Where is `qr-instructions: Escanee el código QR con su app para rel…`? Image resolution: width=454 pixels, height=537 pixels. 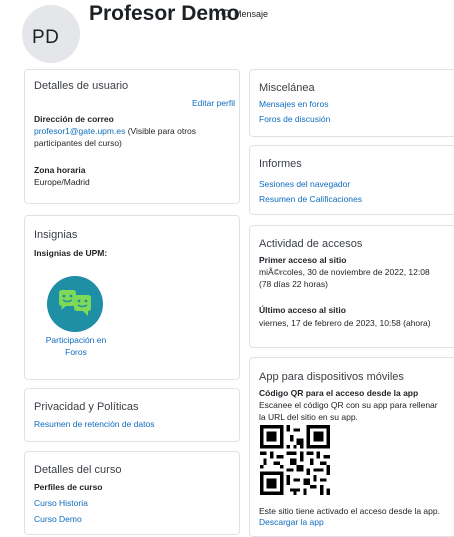
qr-instructions: Escanee el código QR con su app para rel… is located at coordinates (356, 411).